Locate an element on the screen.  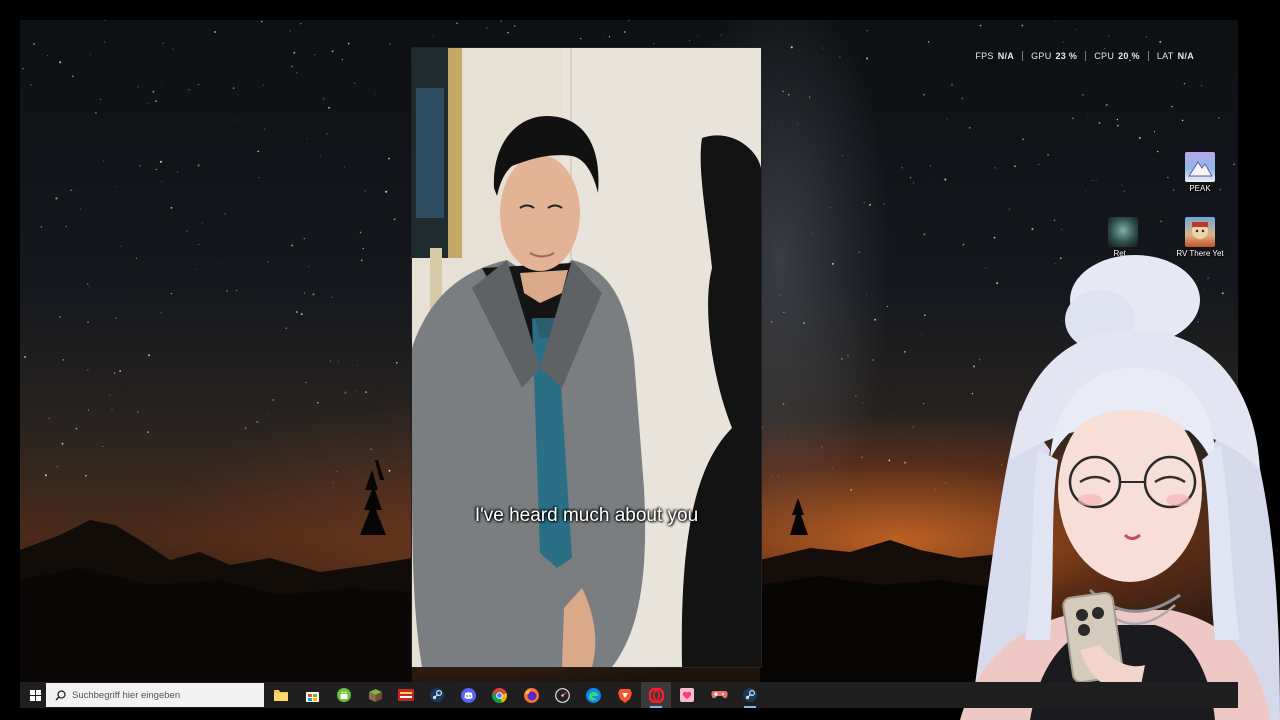
latency-value: N/A is located at coordinates (1185, 56).